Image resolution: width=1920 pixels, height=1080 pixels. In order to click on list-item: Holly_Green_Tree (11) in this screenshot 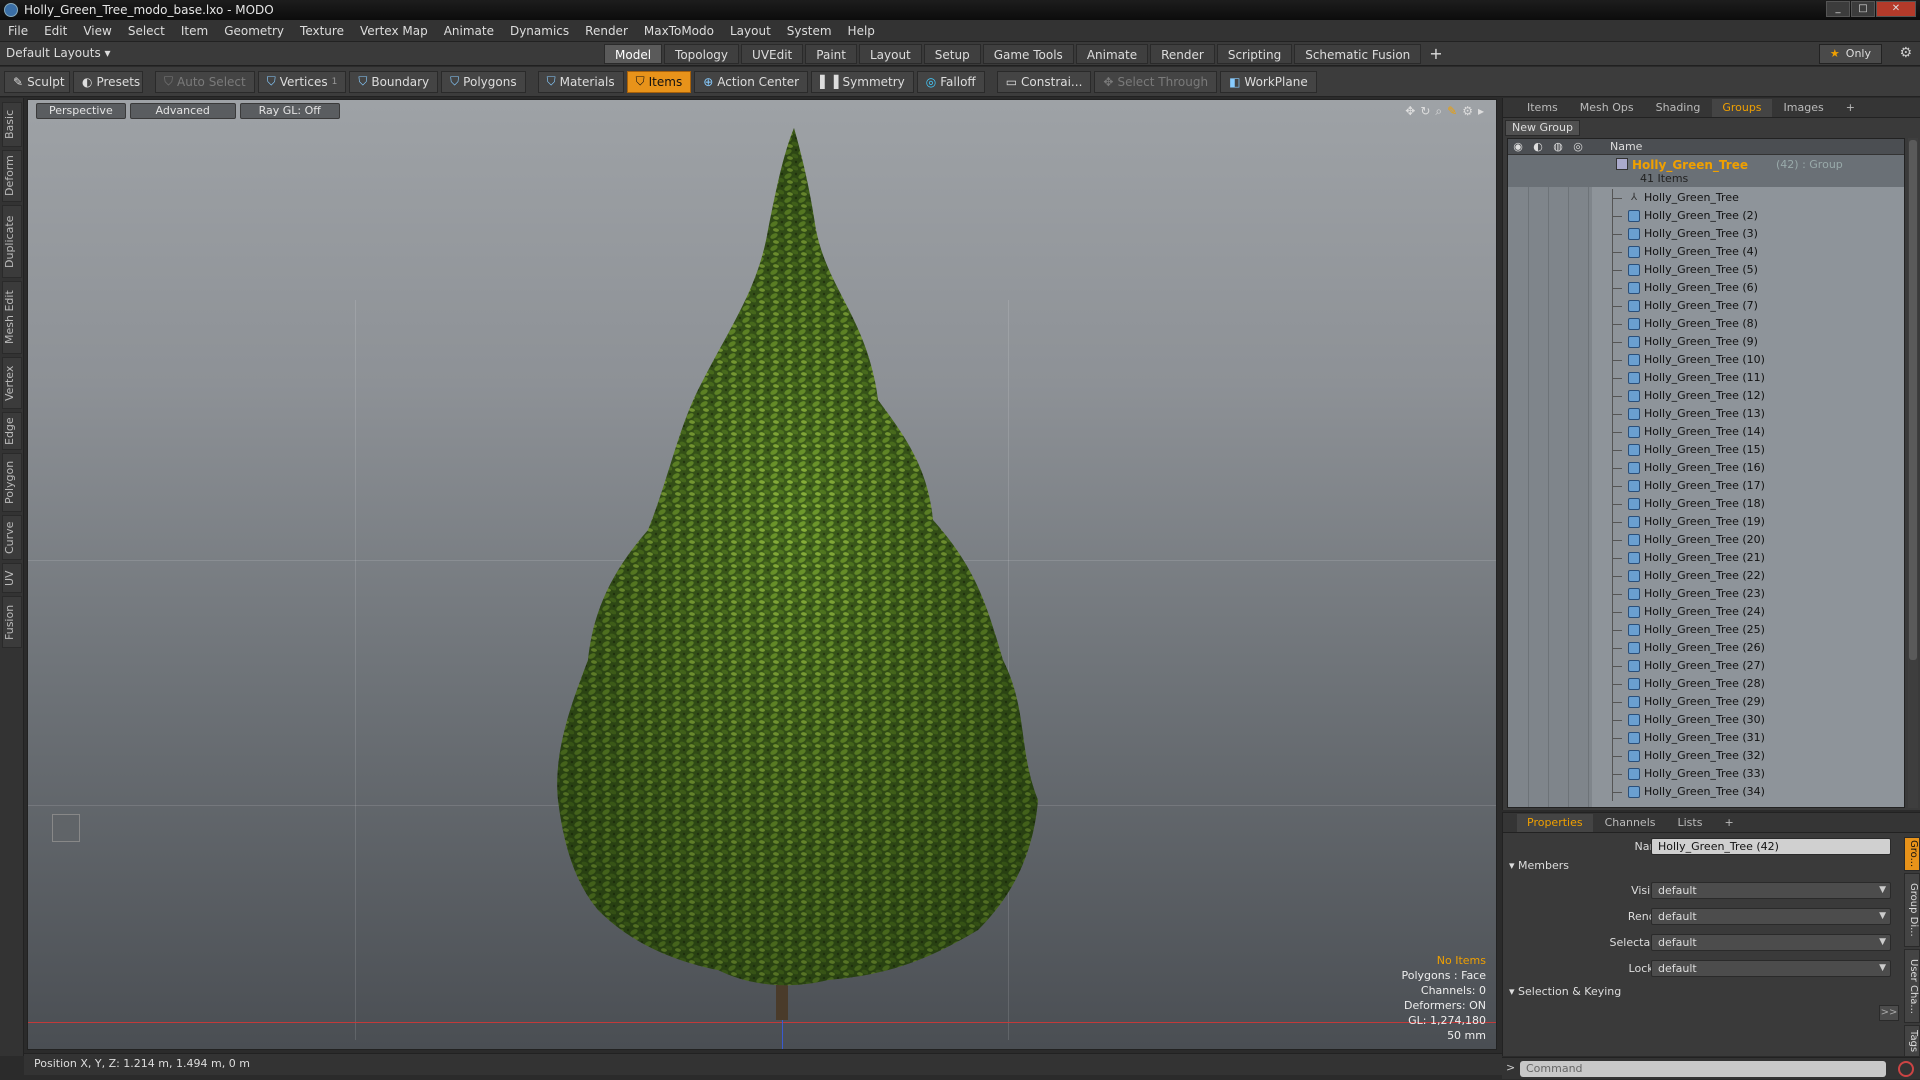, I will do `click(1706, 378)`.